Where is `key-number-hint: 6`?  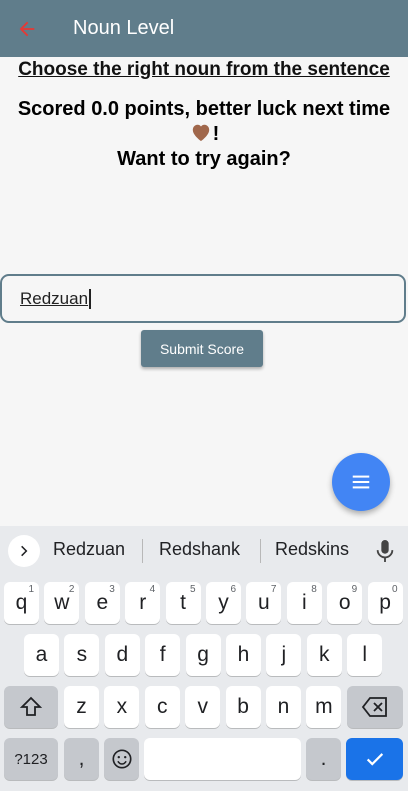
key-number-hint: 6 is located at coordinates (233, 589).